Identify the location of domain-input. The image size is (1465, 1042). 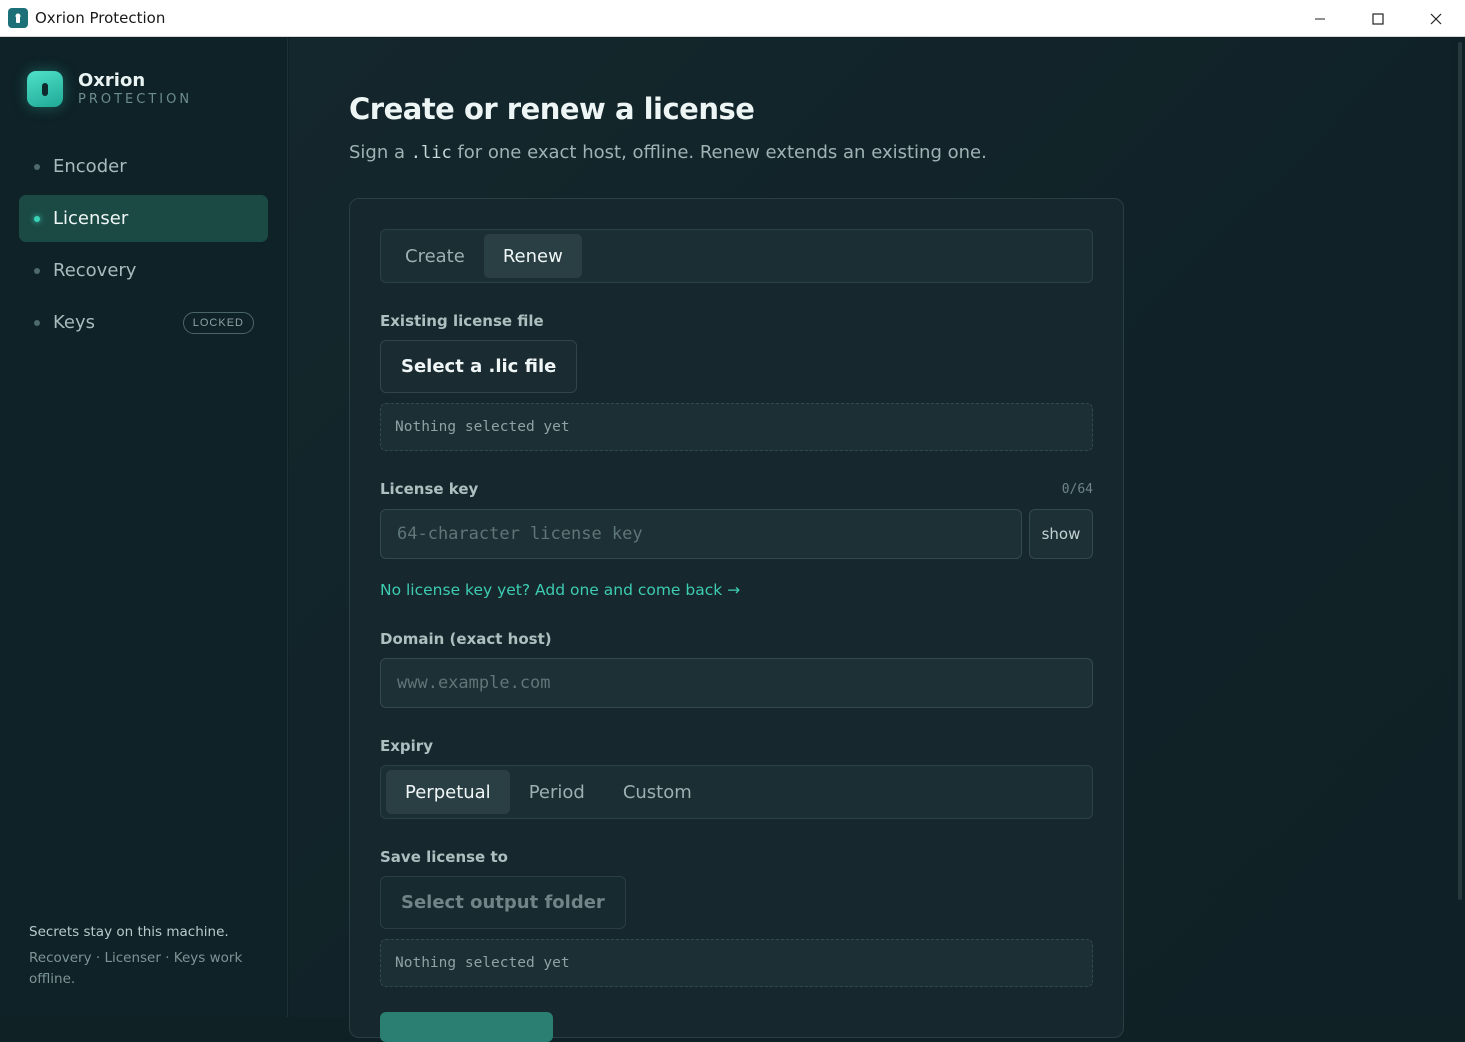
(736, 683).